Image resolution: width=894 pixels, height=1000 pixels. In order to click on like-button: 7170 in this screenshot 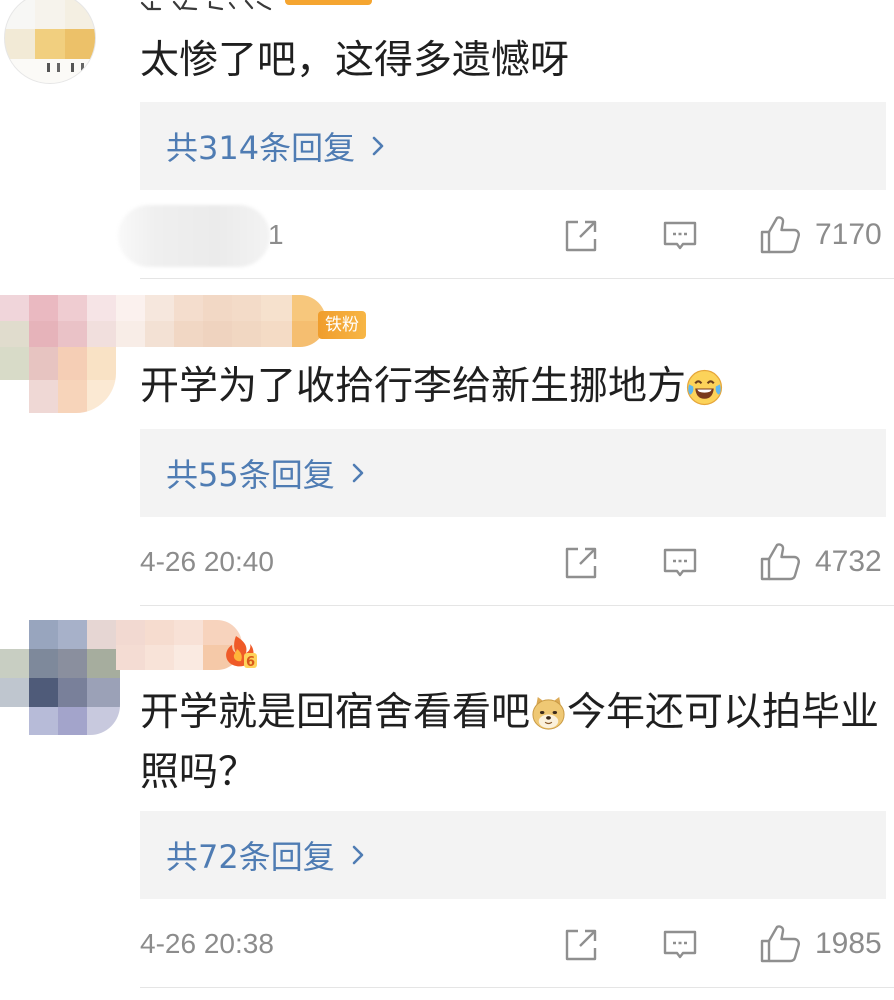, I will do `click(824, 235)`.